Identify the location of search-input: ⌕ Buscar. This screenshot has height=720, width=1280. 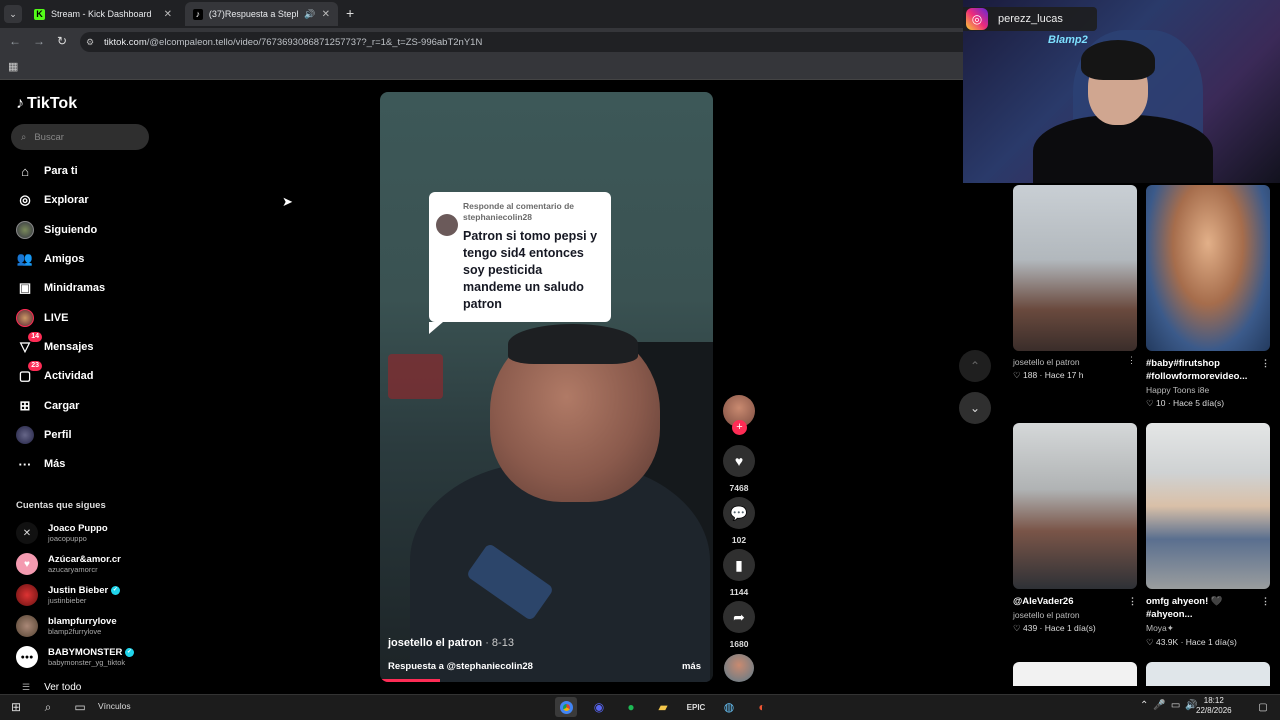
(80, 137).